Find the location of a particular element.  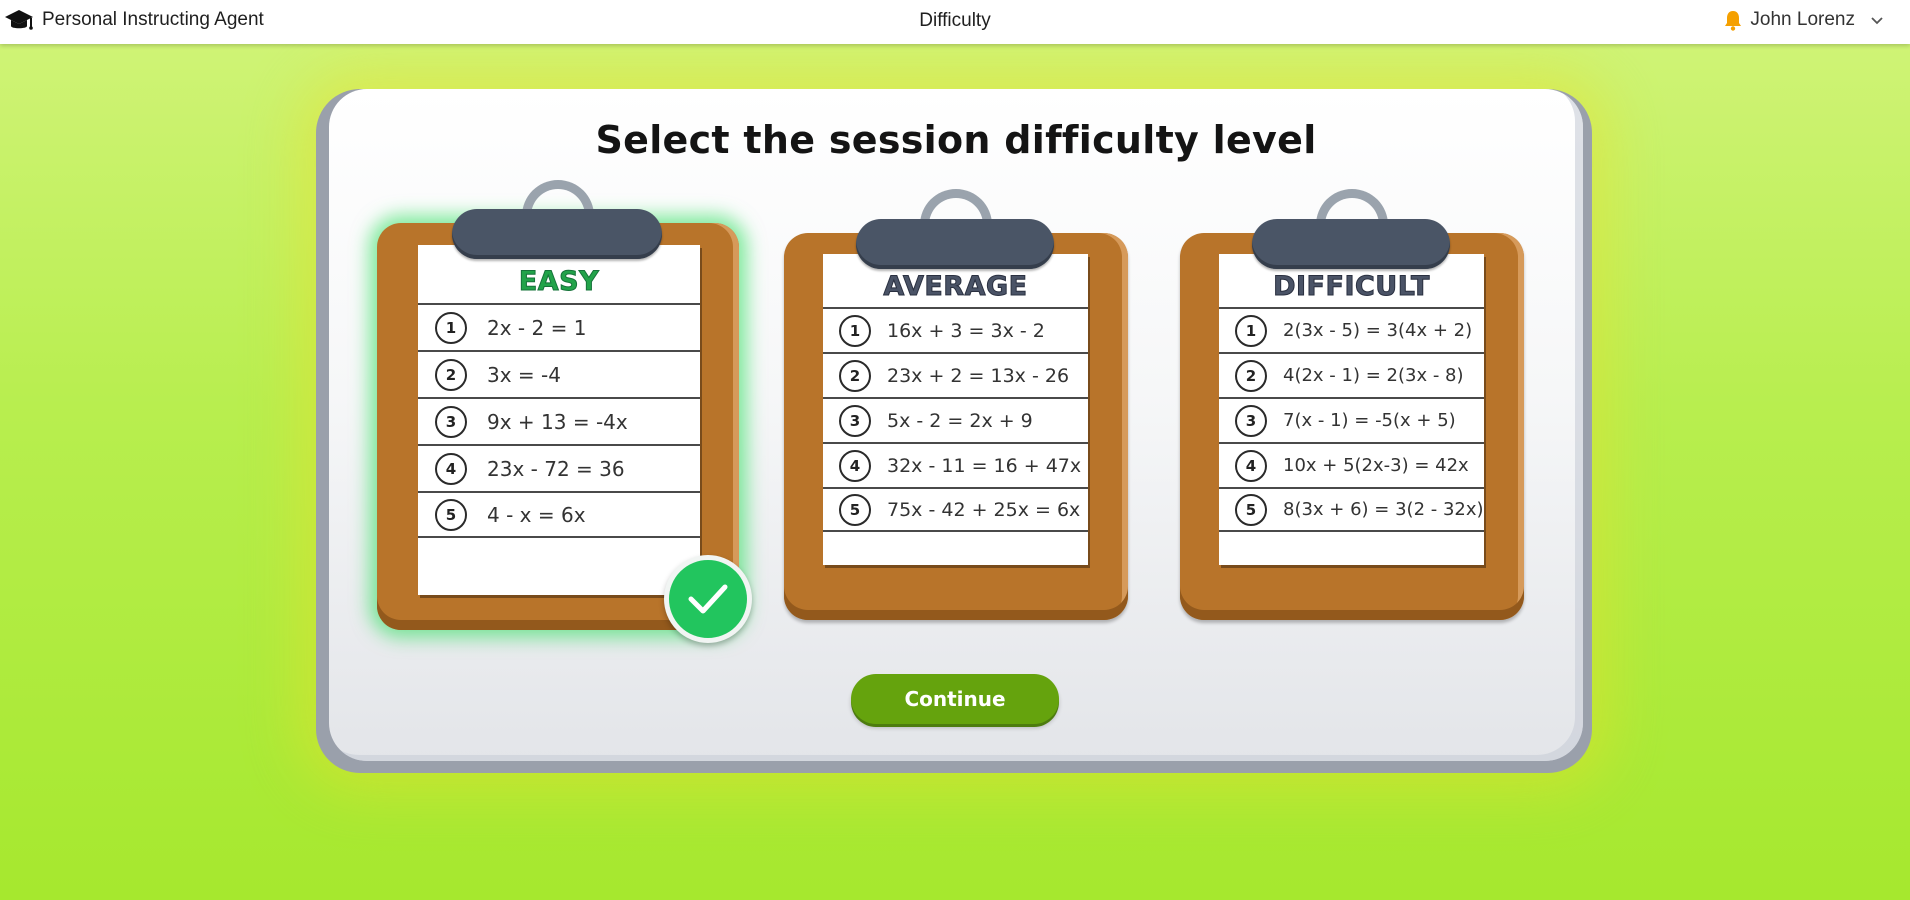

problem-equation: 8(3x + 6) = 3(2 - 32x) is located at coordinates (1383, 509).